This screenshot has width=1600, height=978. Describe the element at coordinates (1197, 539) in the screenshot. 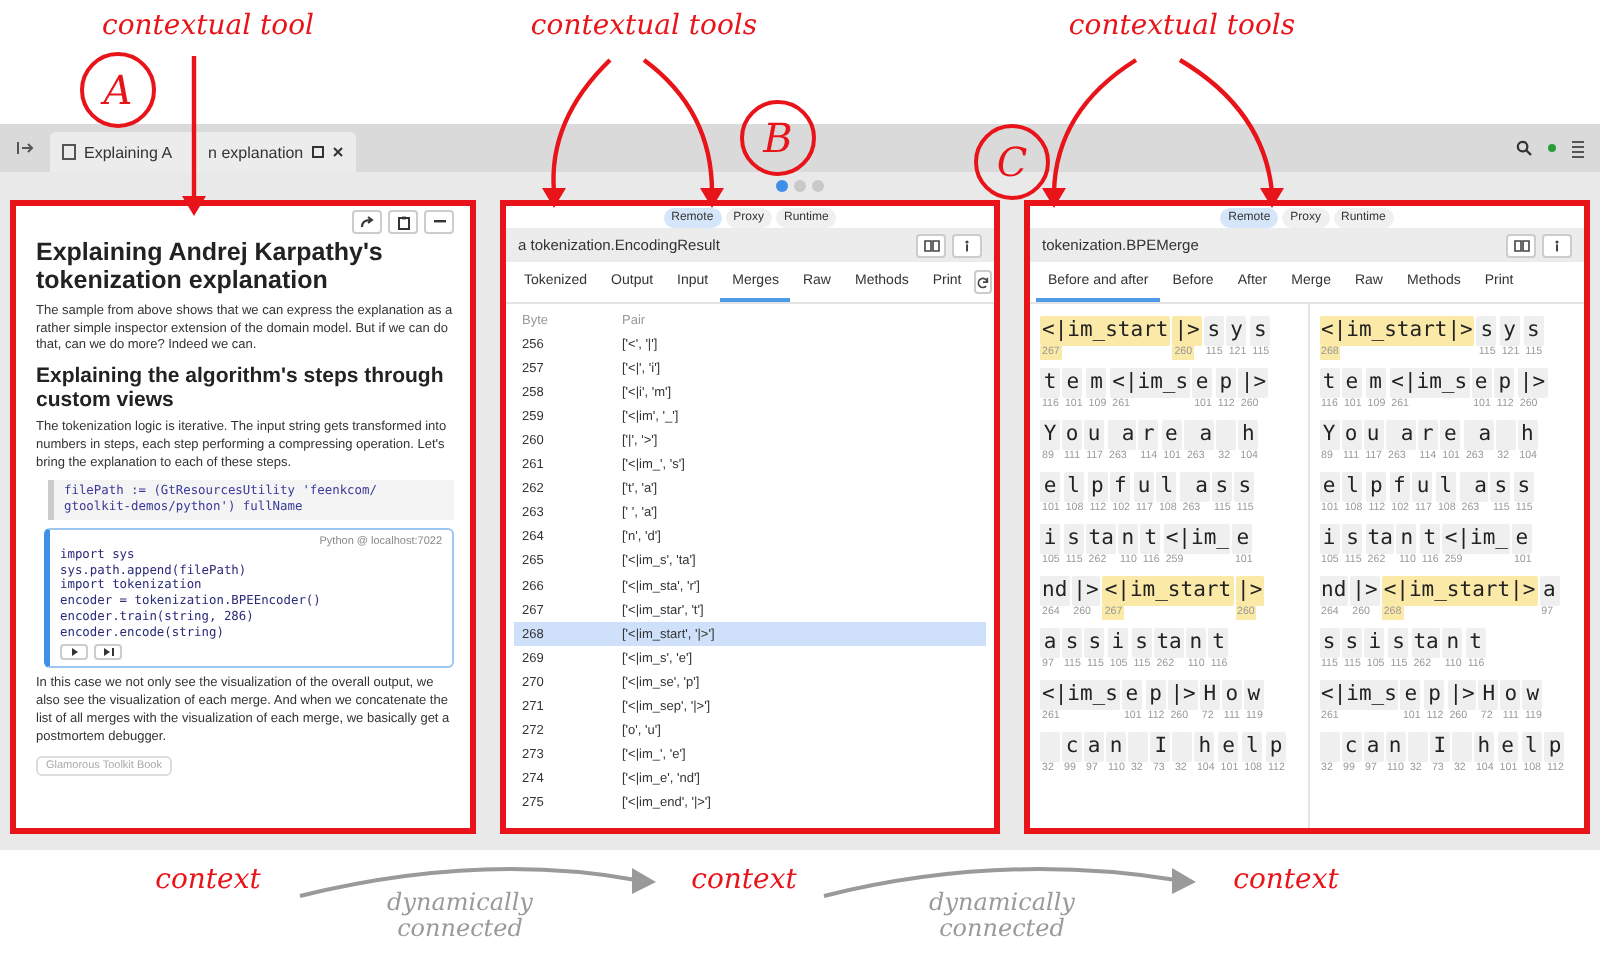

I see `token-chip: <|im_` at that location.